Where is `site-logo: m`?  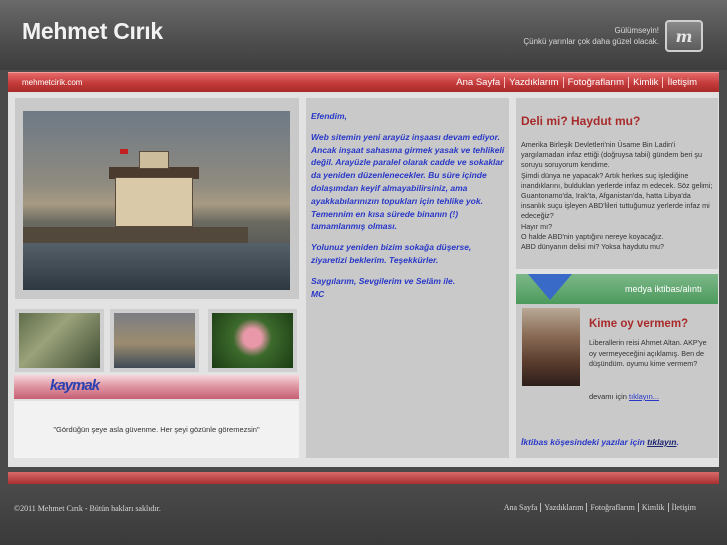 site-logo: m is located at coordinates (684, 36).